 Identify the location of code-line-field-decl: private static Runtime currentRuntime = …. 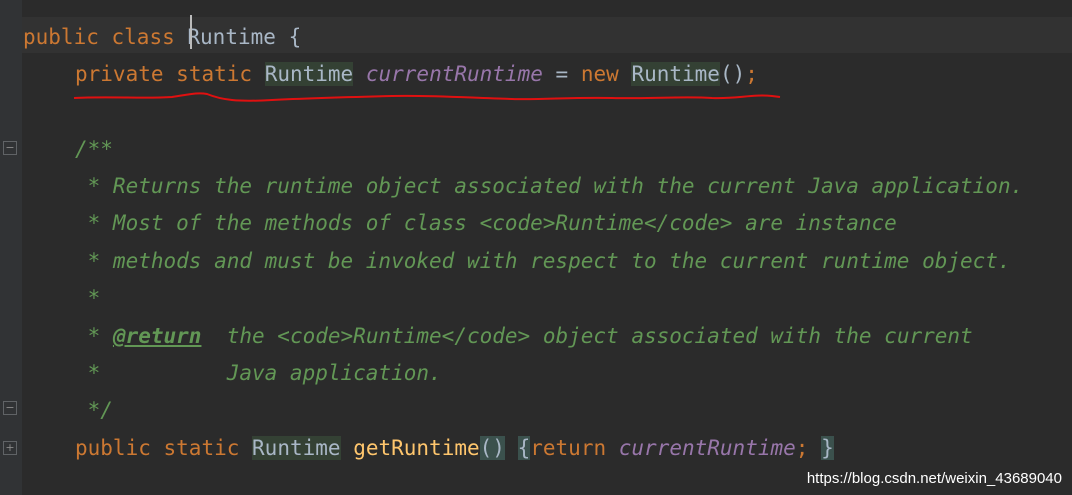
(416, 74).